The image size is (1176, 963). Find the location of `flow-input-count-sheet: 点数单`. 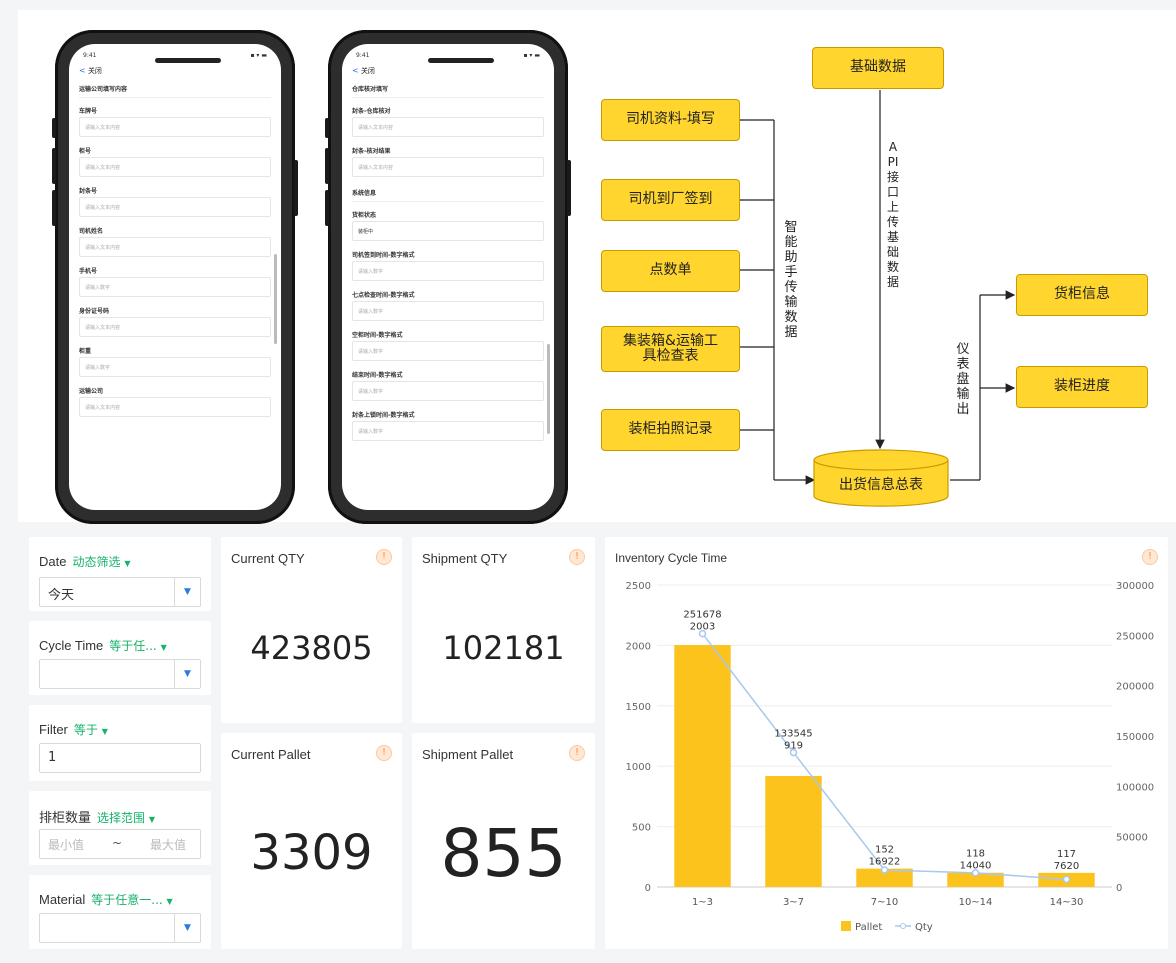

flow-input-count-sheet: 点数单 is located at coordinates (670, 271).